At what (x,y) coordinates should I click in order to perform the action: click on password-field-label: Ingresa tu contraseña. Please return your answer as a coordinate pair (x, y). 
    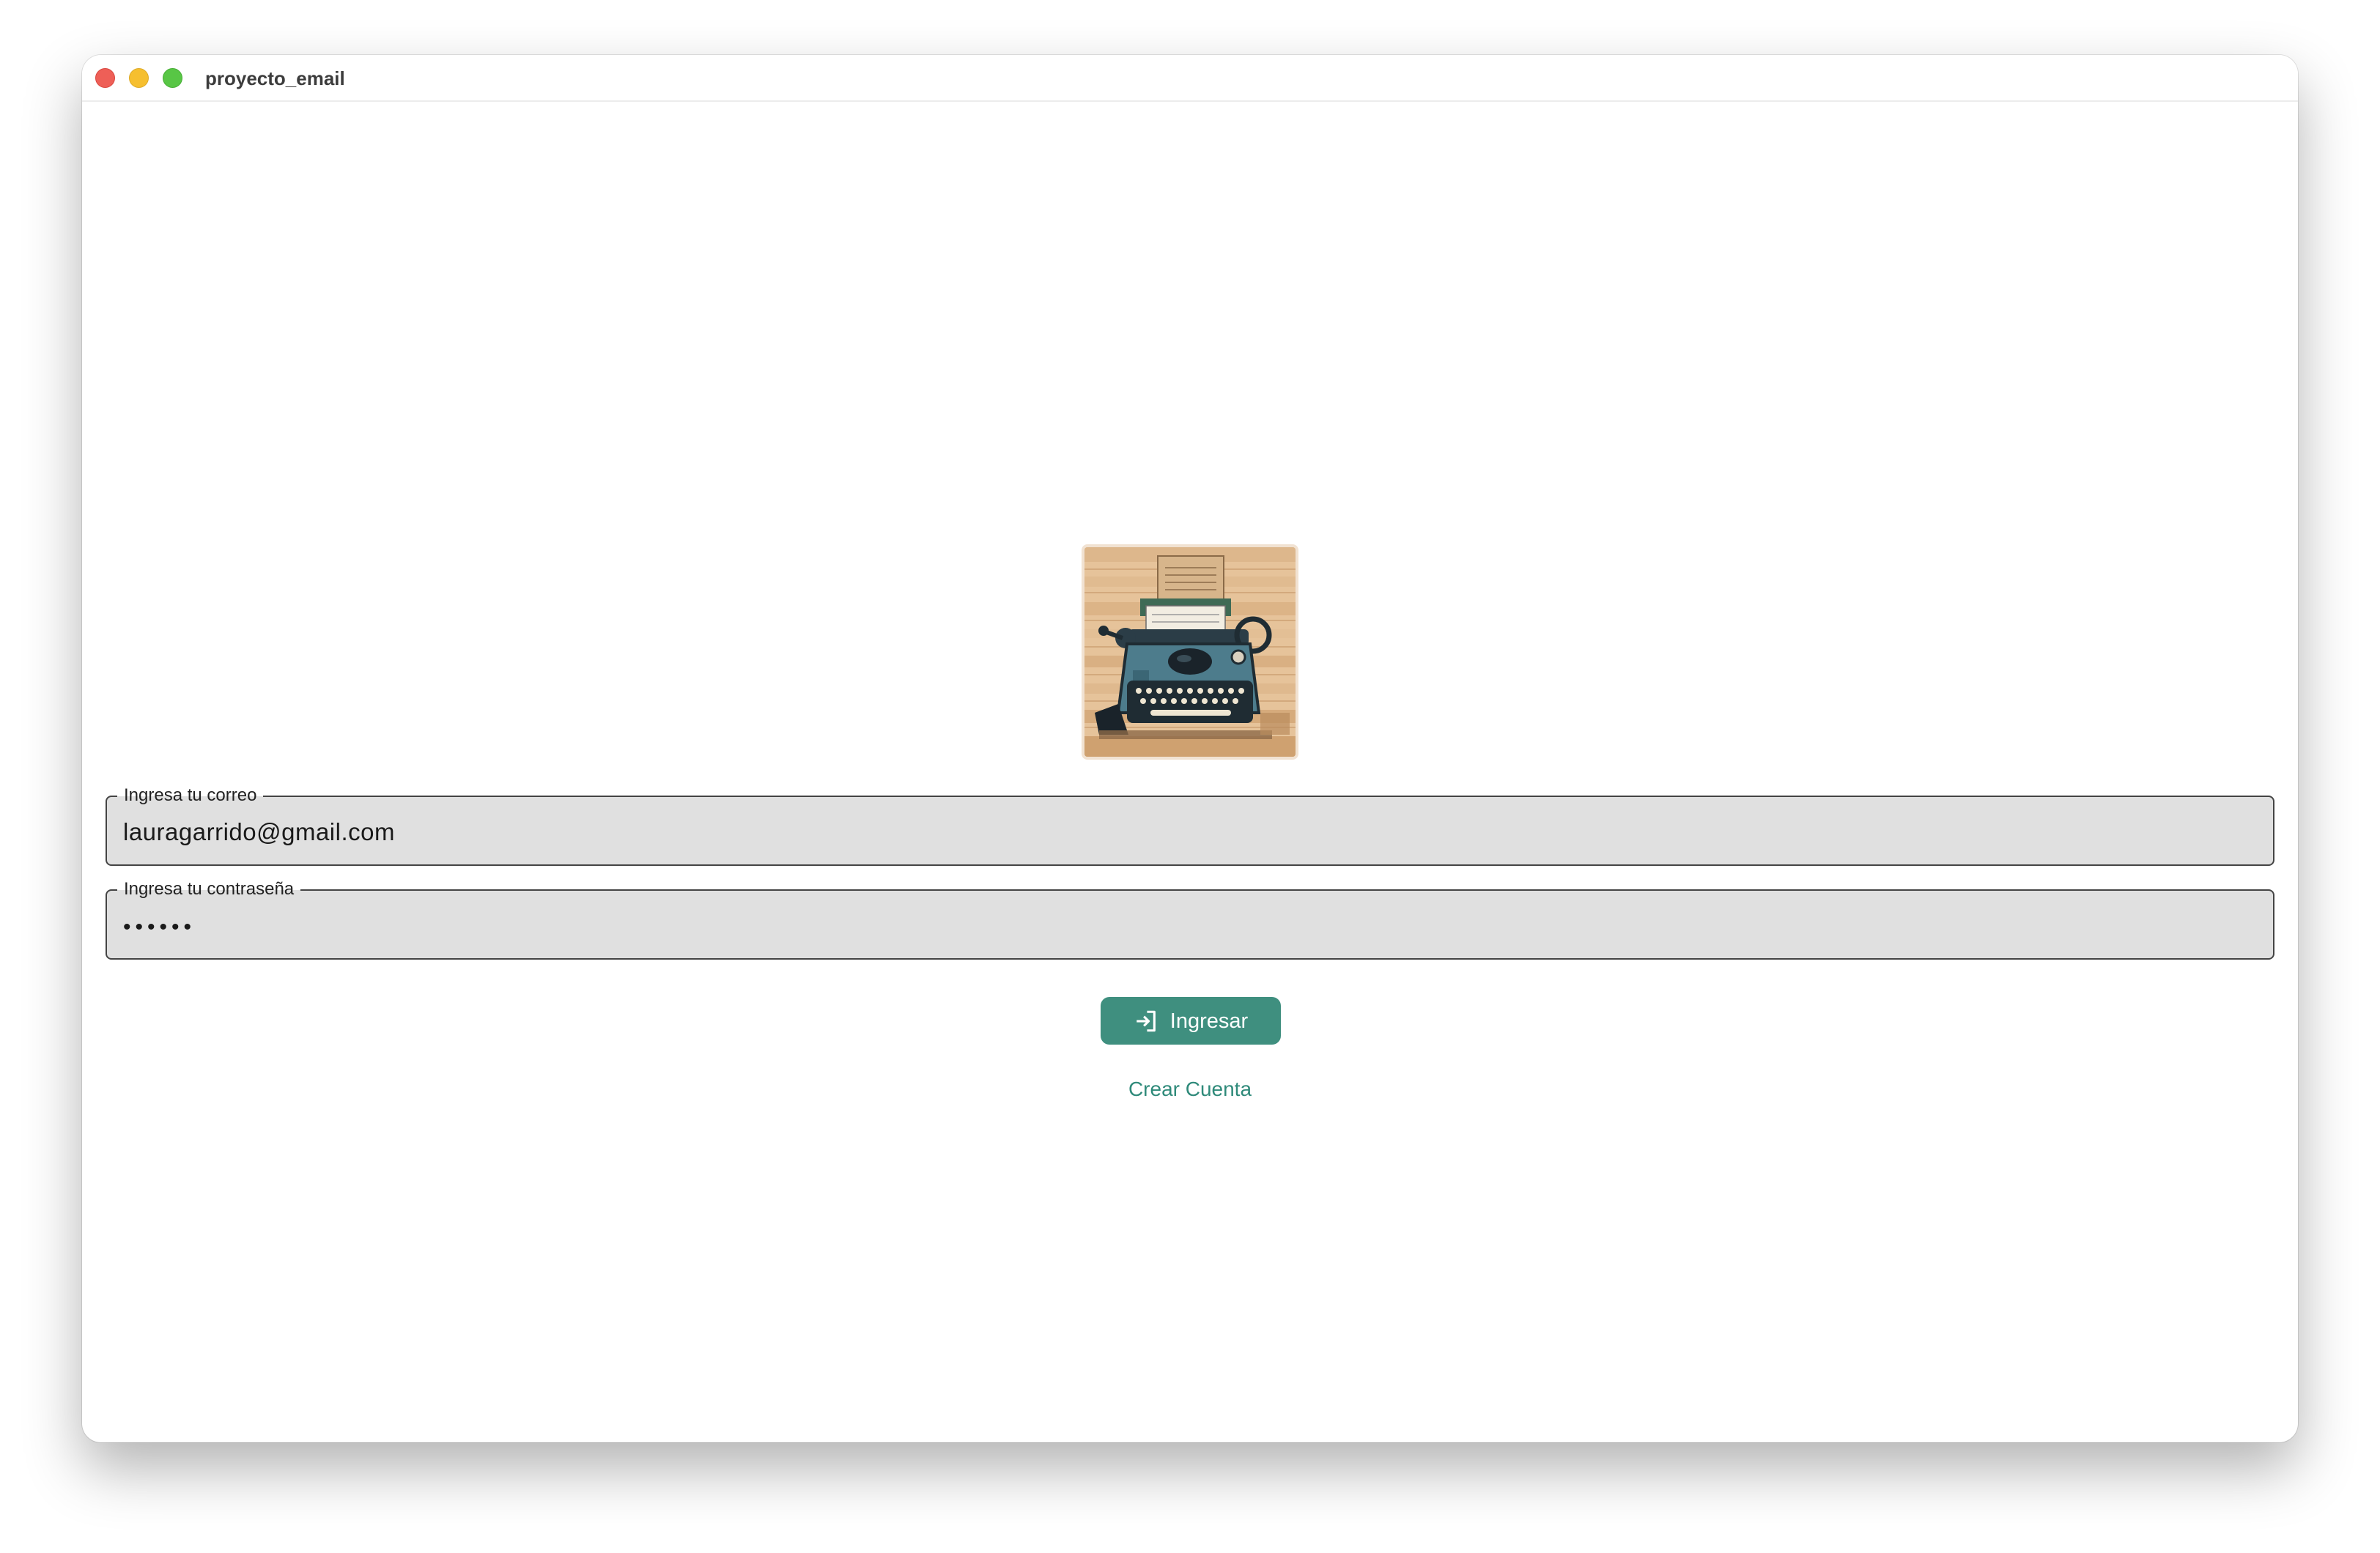
    Looking at the image, I should click on (209, 890).